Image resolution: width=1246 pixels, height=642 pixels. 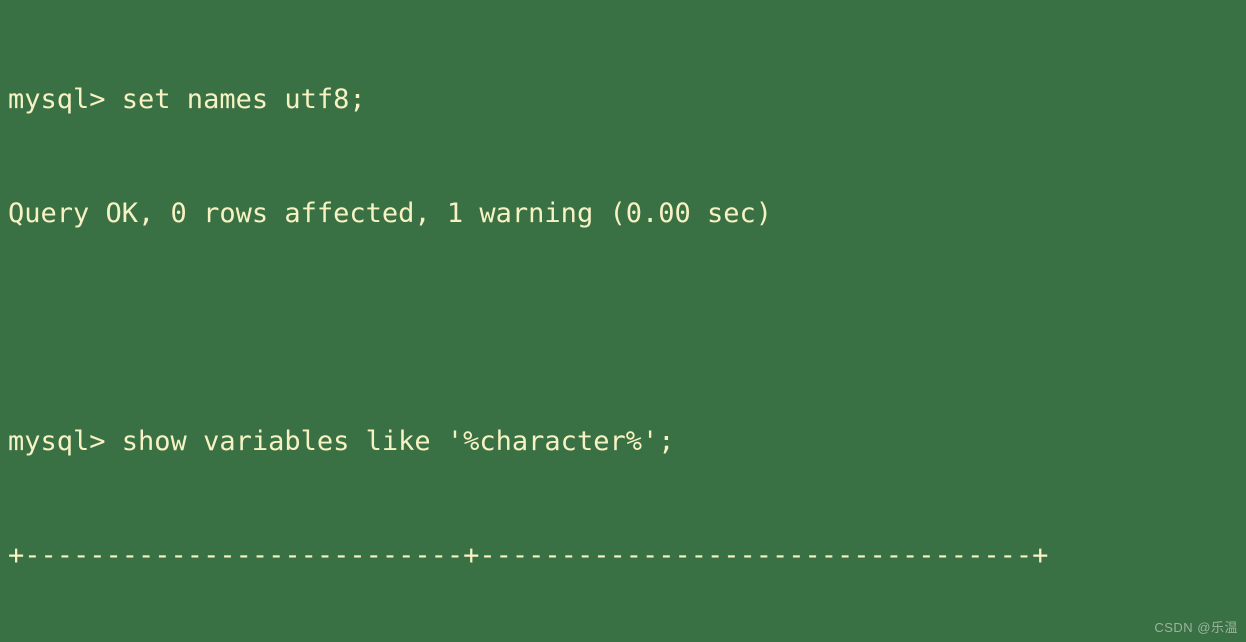 What do you see at coordinates (187, 99) in the screenshot?
I see `terminal-line-command-1: mysql> set names utf8;` at bounding box center [187, 99].